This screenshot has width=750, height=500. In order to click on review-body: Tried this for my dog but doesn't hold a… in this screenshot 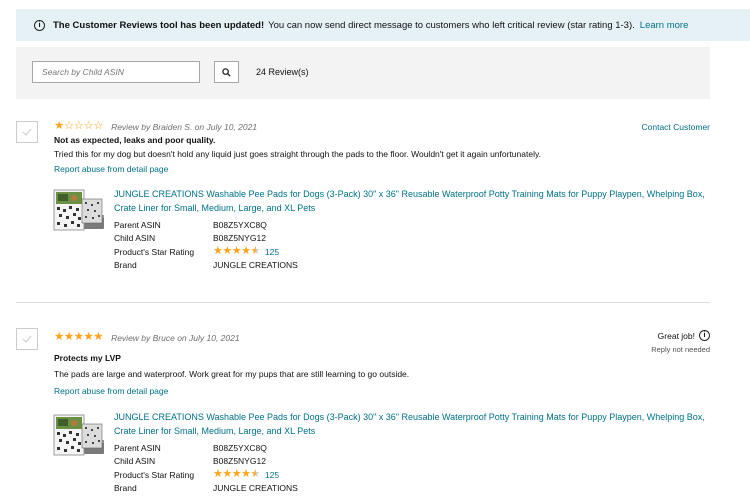, I will do `click(297, 154)`.